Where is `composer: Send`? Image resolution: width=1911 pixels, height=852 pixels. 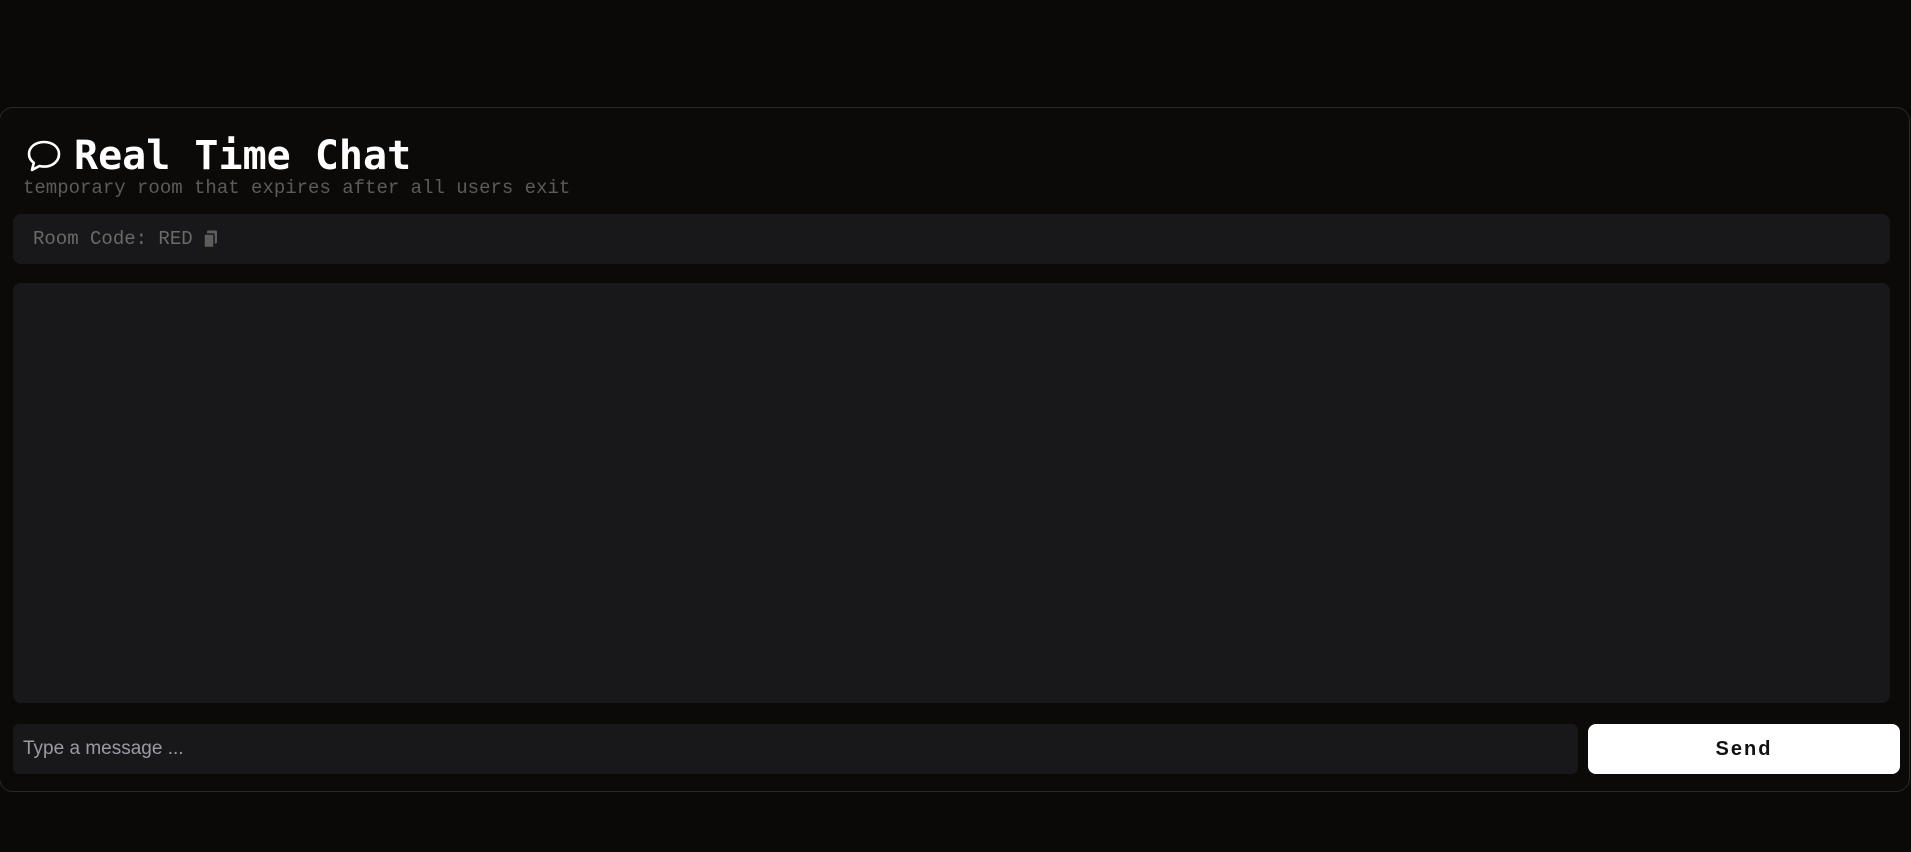 composer: Send is located at coordinates (956, 749).